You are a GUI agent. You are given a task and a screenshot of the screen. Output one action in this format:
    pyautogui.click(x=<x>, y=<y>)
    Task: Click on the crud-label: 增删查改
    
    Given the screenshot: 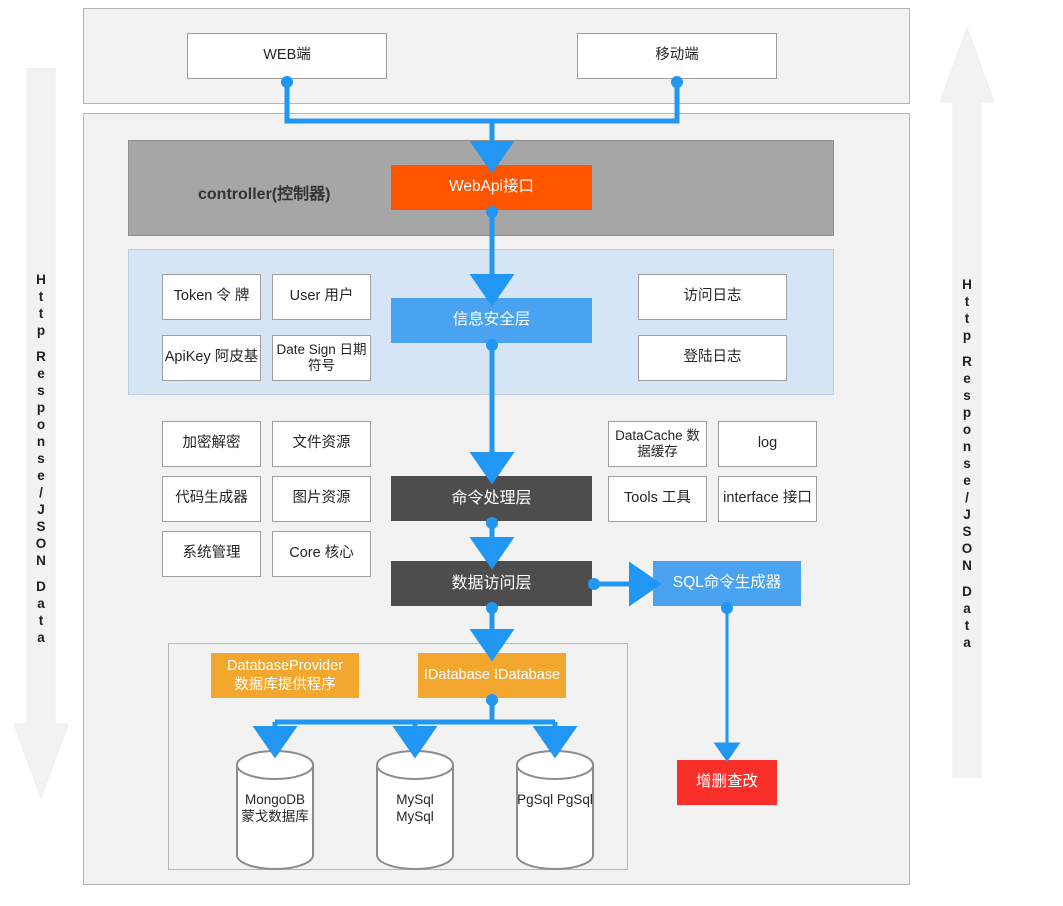 What is the action you would take?
    pyautogui.click(x=726, y=782)
    